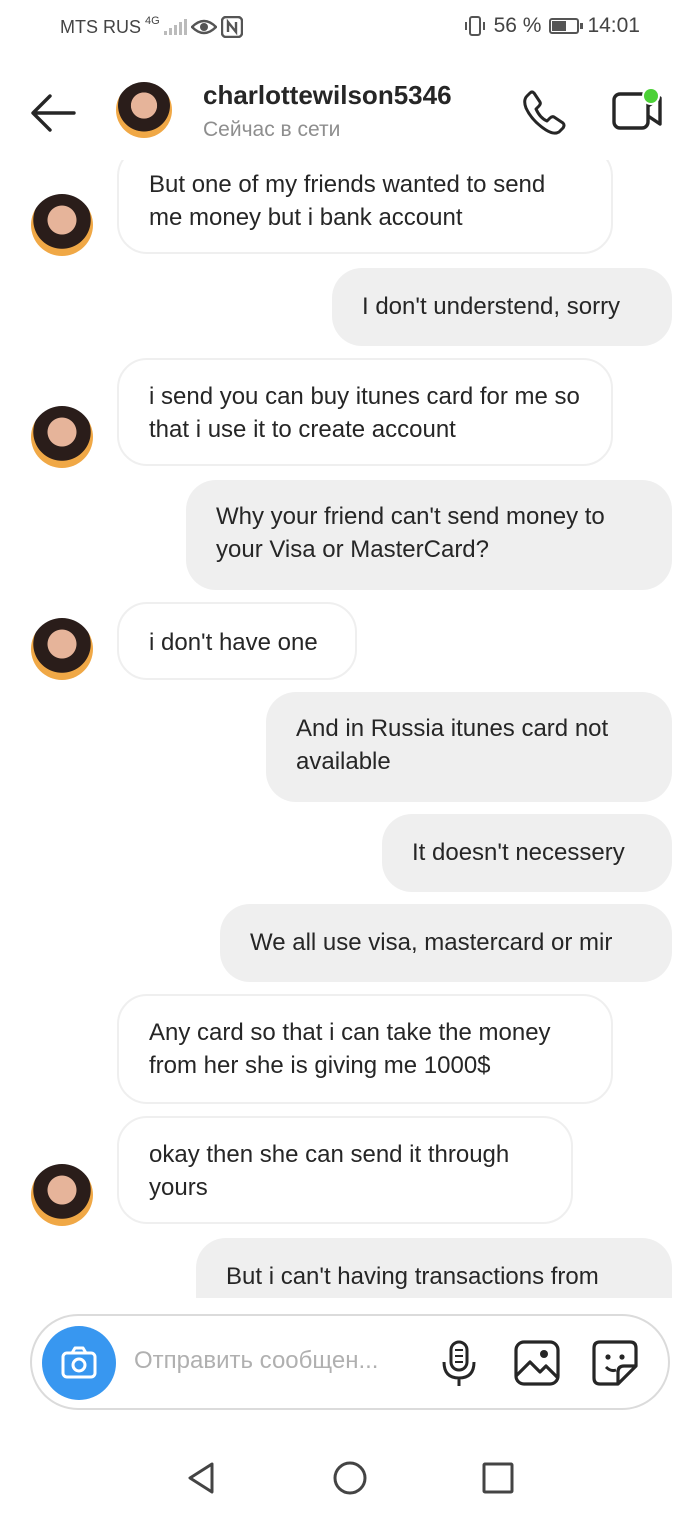 The width and height of the screenshot is (700, 1517). What do you see at coordinates (615, 1363) in the screenshot?
I see `sticker-icon` at bounding box center [615, 1363].